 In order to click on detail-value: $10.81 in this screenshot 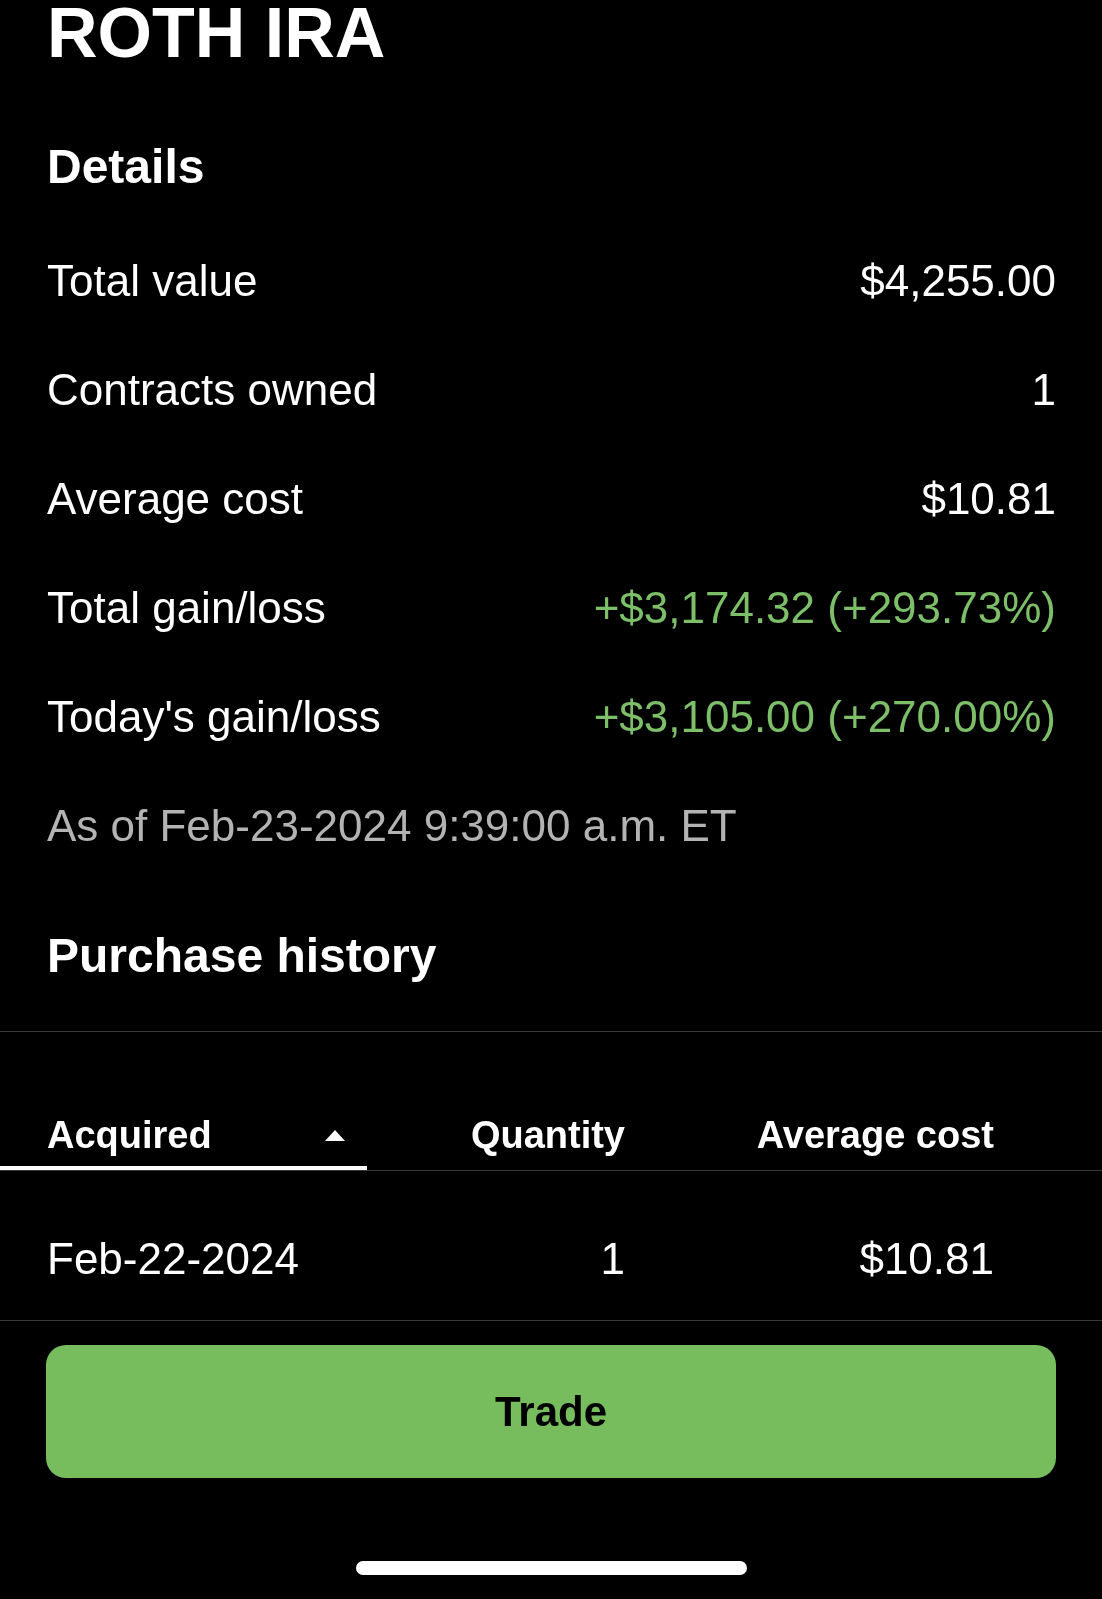, I will do `click(988, 498)`.